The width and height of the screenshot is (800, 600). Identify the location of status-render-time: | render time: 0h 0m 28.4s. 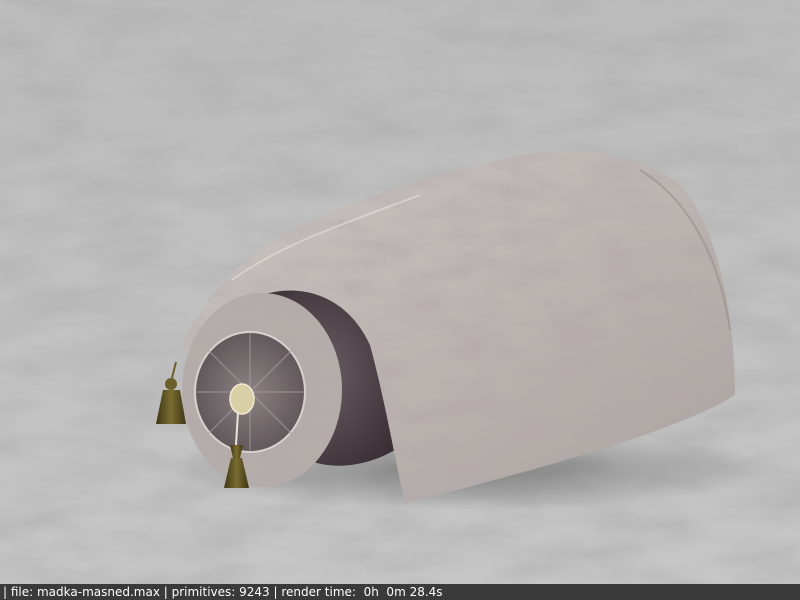
(356, 592).